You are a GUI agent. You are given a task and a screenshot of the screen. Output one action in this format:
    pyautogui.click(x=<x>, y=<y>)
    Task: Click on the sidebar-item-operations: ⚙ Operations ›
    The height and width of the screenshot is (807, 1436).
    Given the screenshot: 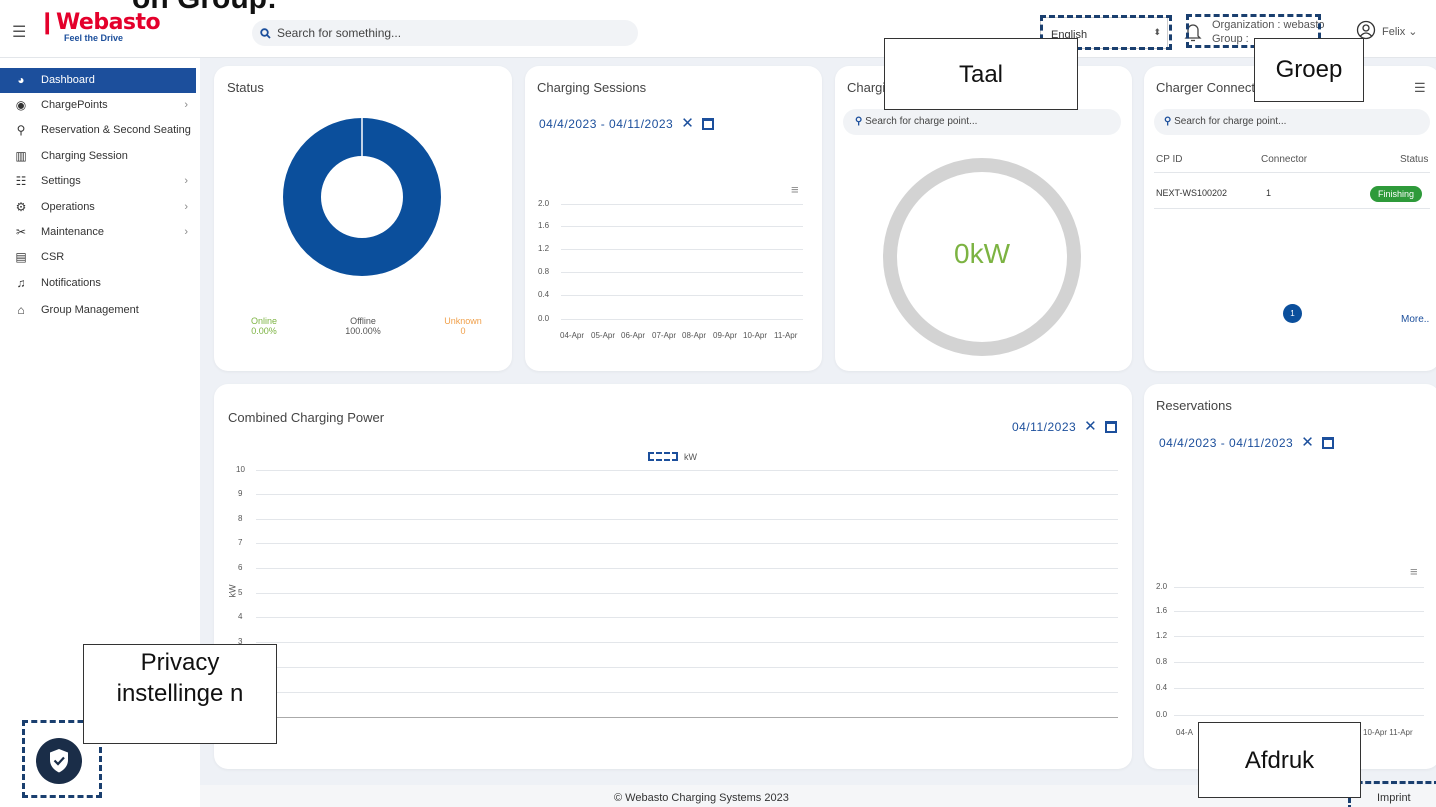 What is the action you would take?
    pyautogui.click(x=100, y=207)
    